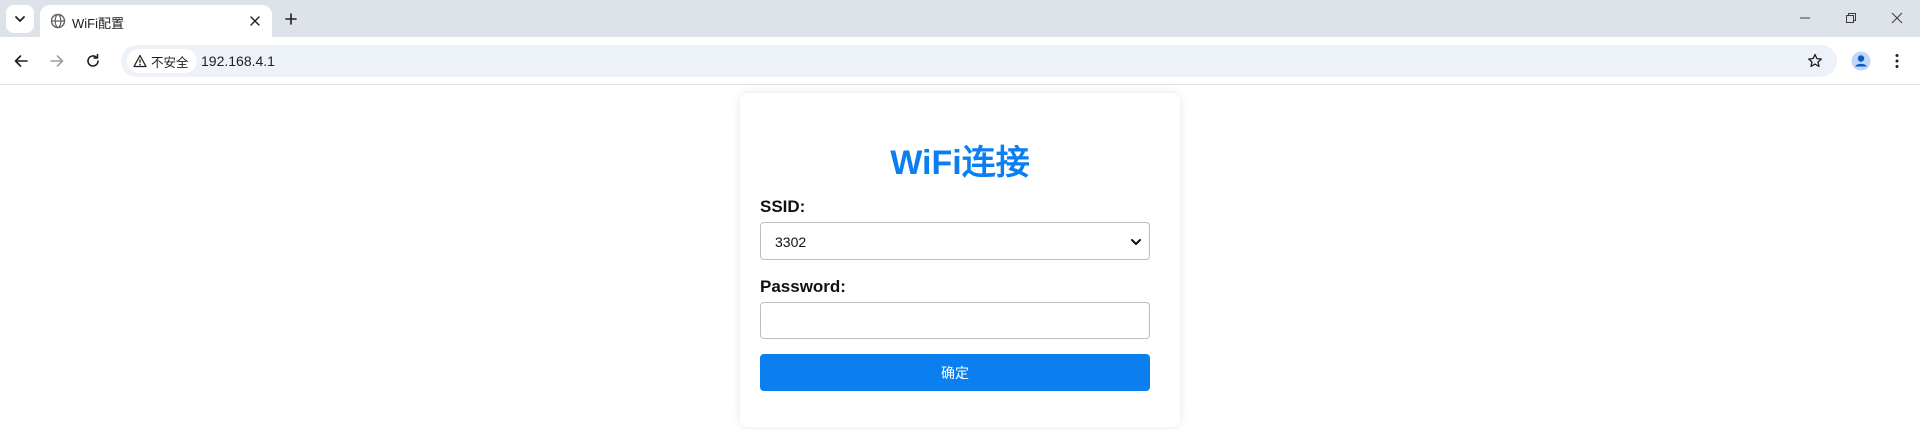  Describe the element at coordinates (98, 23) in the screenshot. I see `tab-title: WiFi配置` at that location.